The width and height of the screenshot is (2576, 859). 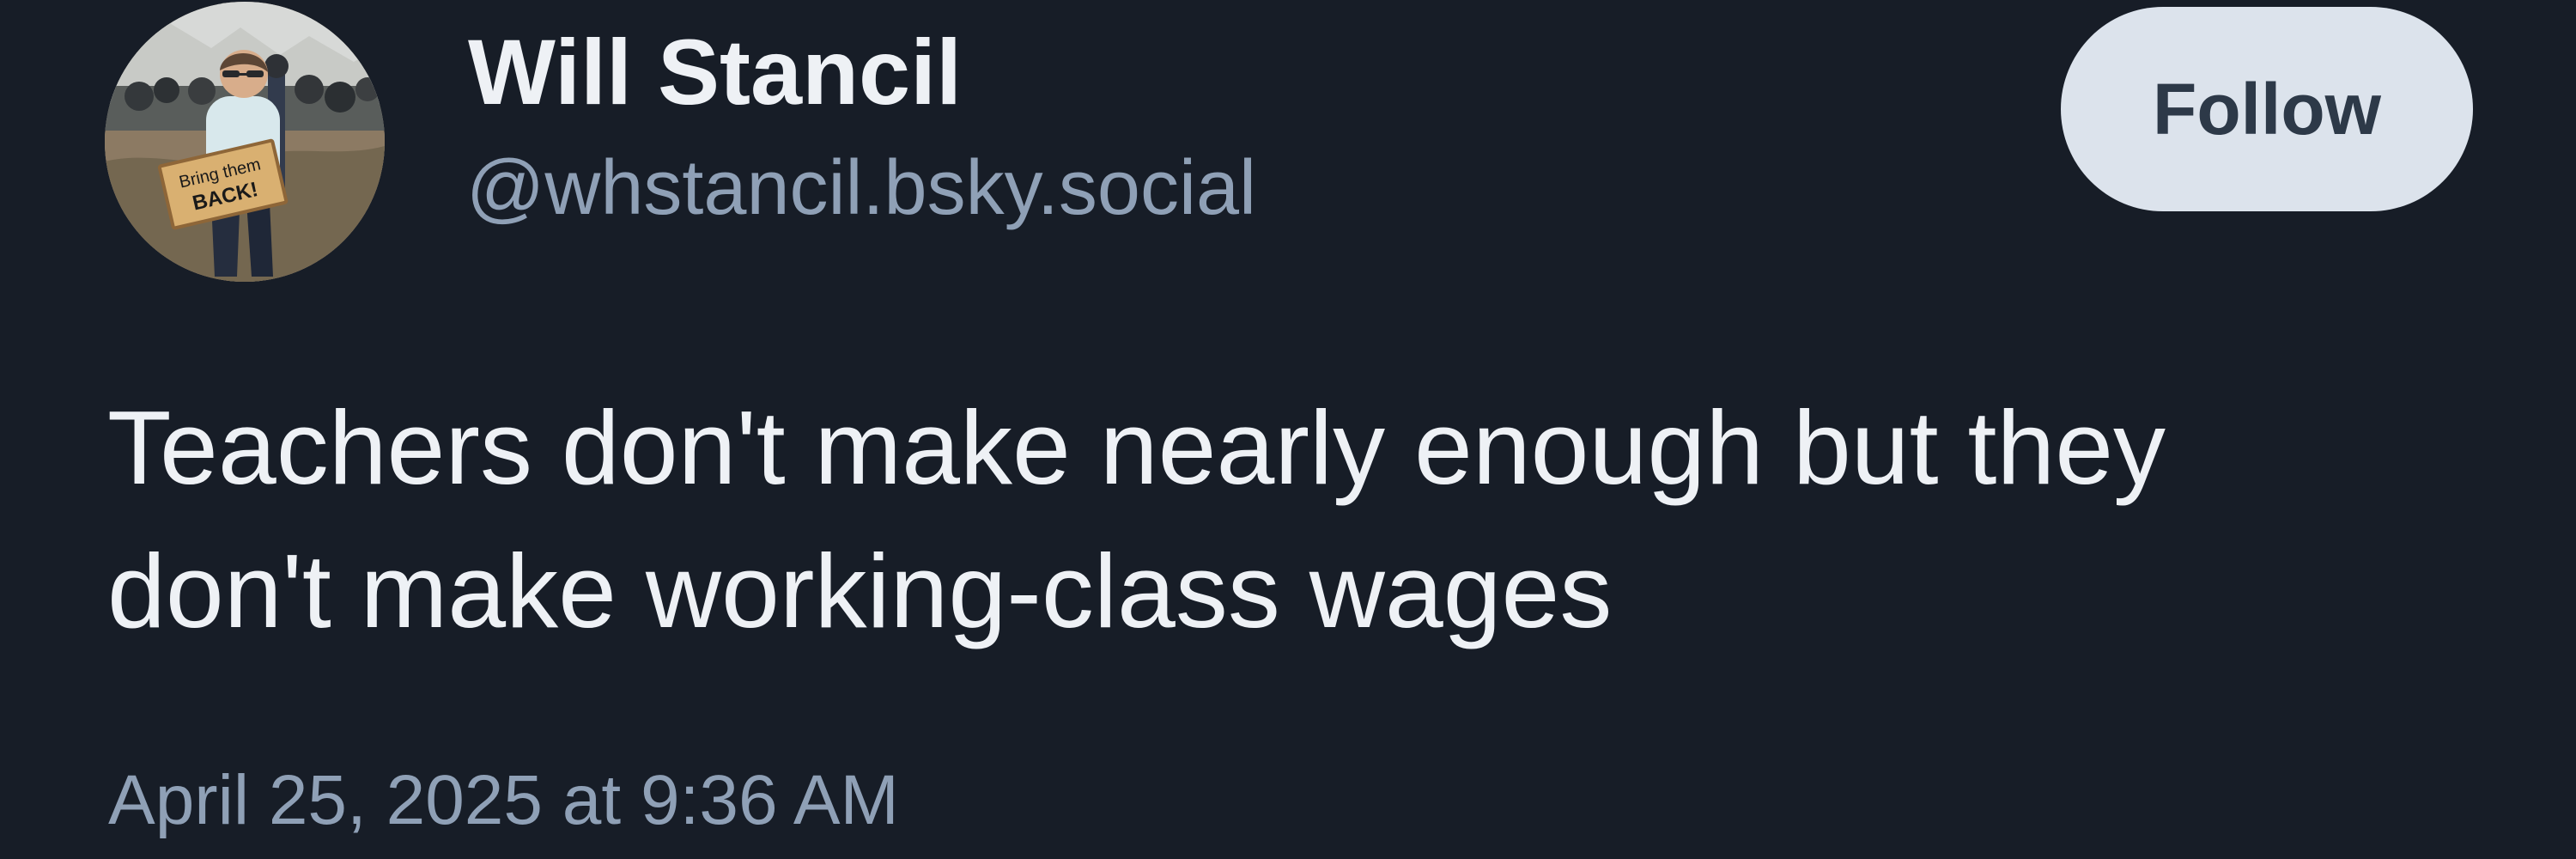 I want to click on author-avatar: Bring them BACK!, so click(x=245, y=142).